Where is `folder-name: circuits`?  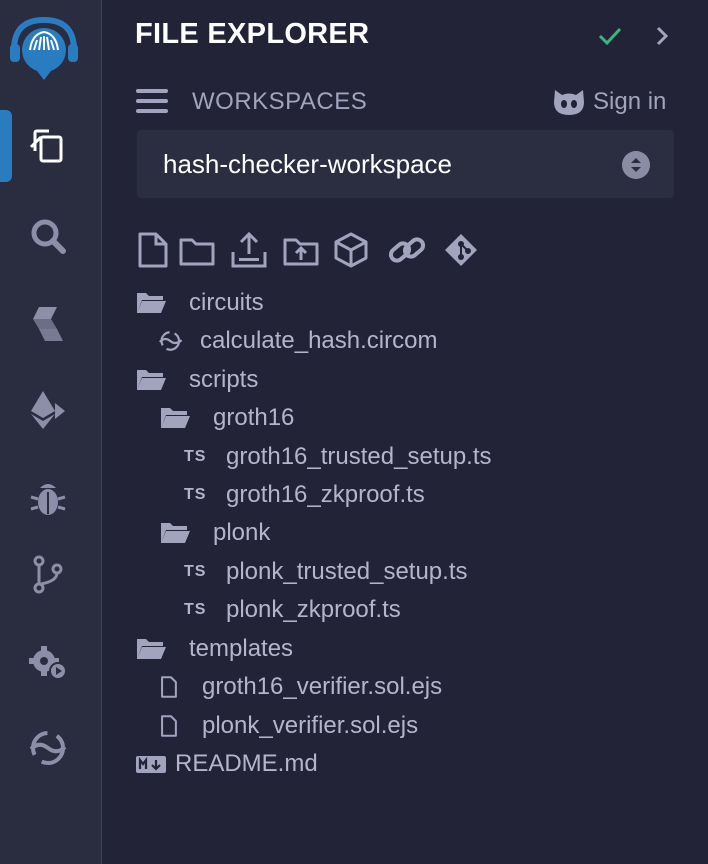
folder-name: circuits is located at coordinates (226, 302).